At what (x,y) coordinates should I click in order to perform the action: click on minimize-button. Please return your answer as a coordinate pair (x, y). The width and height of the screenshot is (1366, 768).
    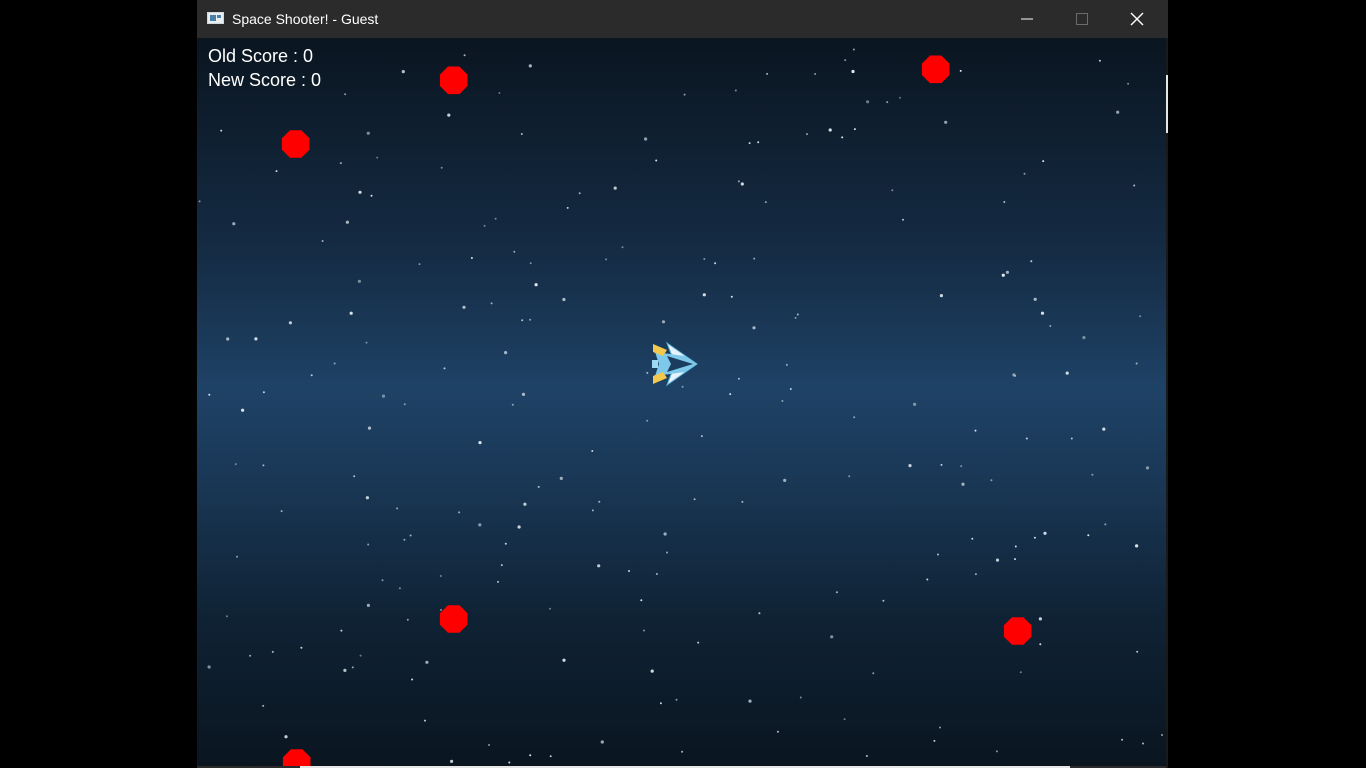
    Looking at the image, I should click on (1027, 19).